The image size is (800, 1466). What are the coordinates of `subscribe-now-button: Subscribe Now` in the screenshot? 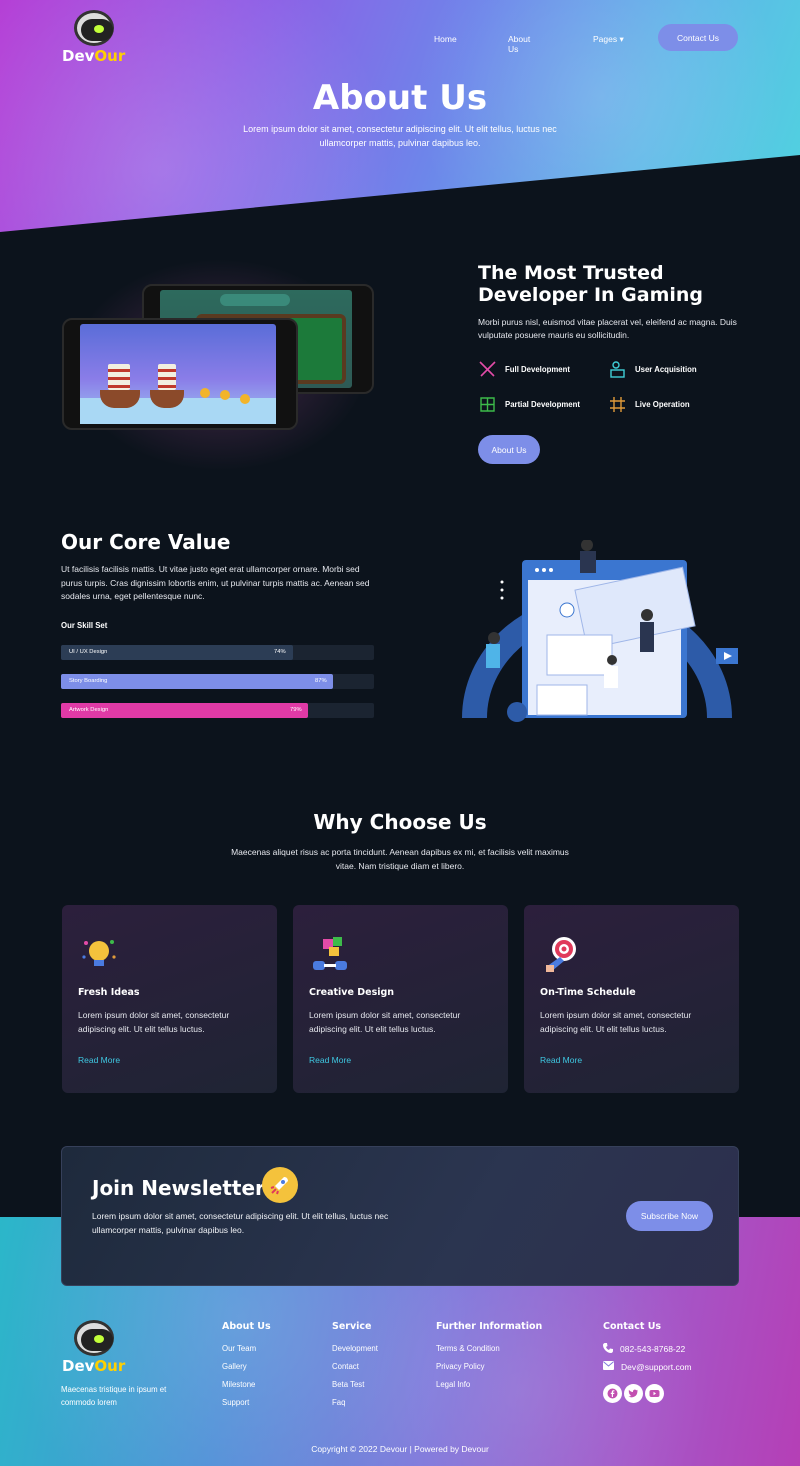 It's located at (669, 1216).